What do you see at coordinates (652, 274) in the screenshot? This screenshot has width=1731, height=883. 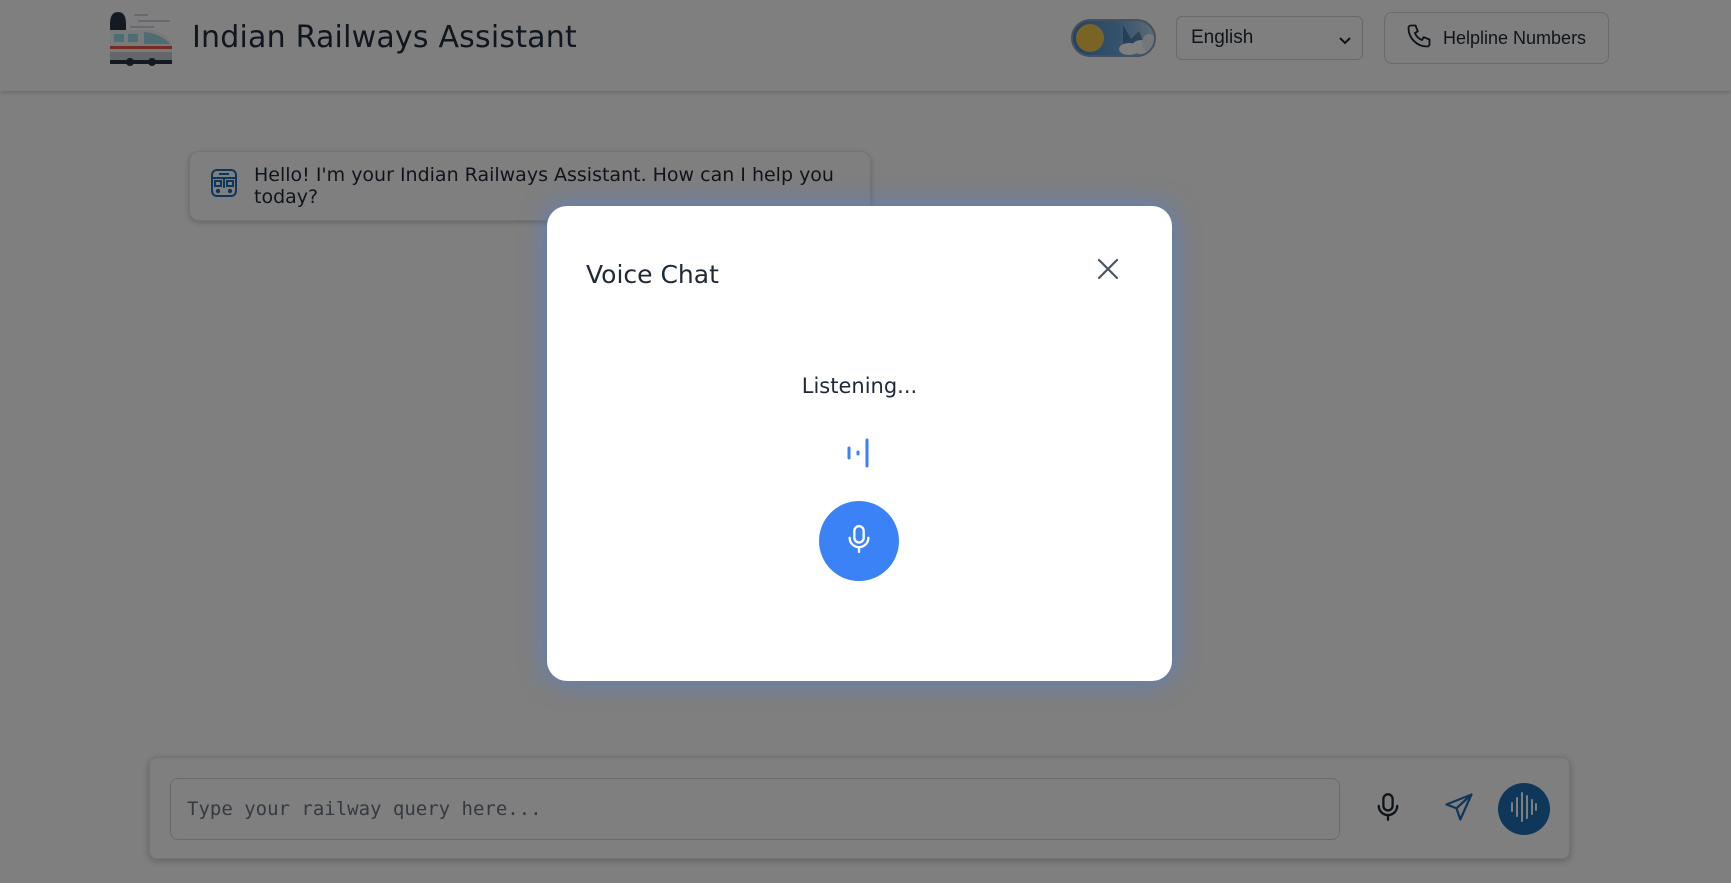 I see `modal-title: Voice Chat` at bounding box center [652, 274].